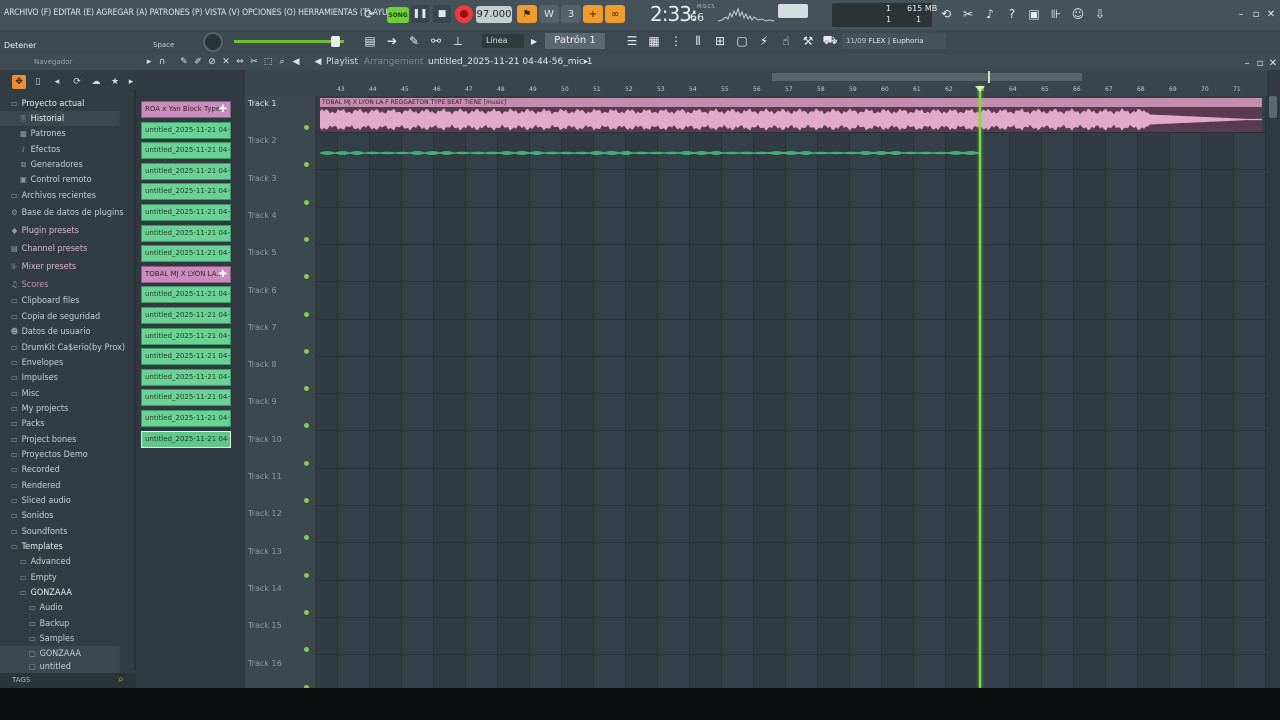 This screenshot has height=720, width=1280. Describe the element at coordinates (968, 14) in the screenshot. I see `cut-icon: ✂` at that location.